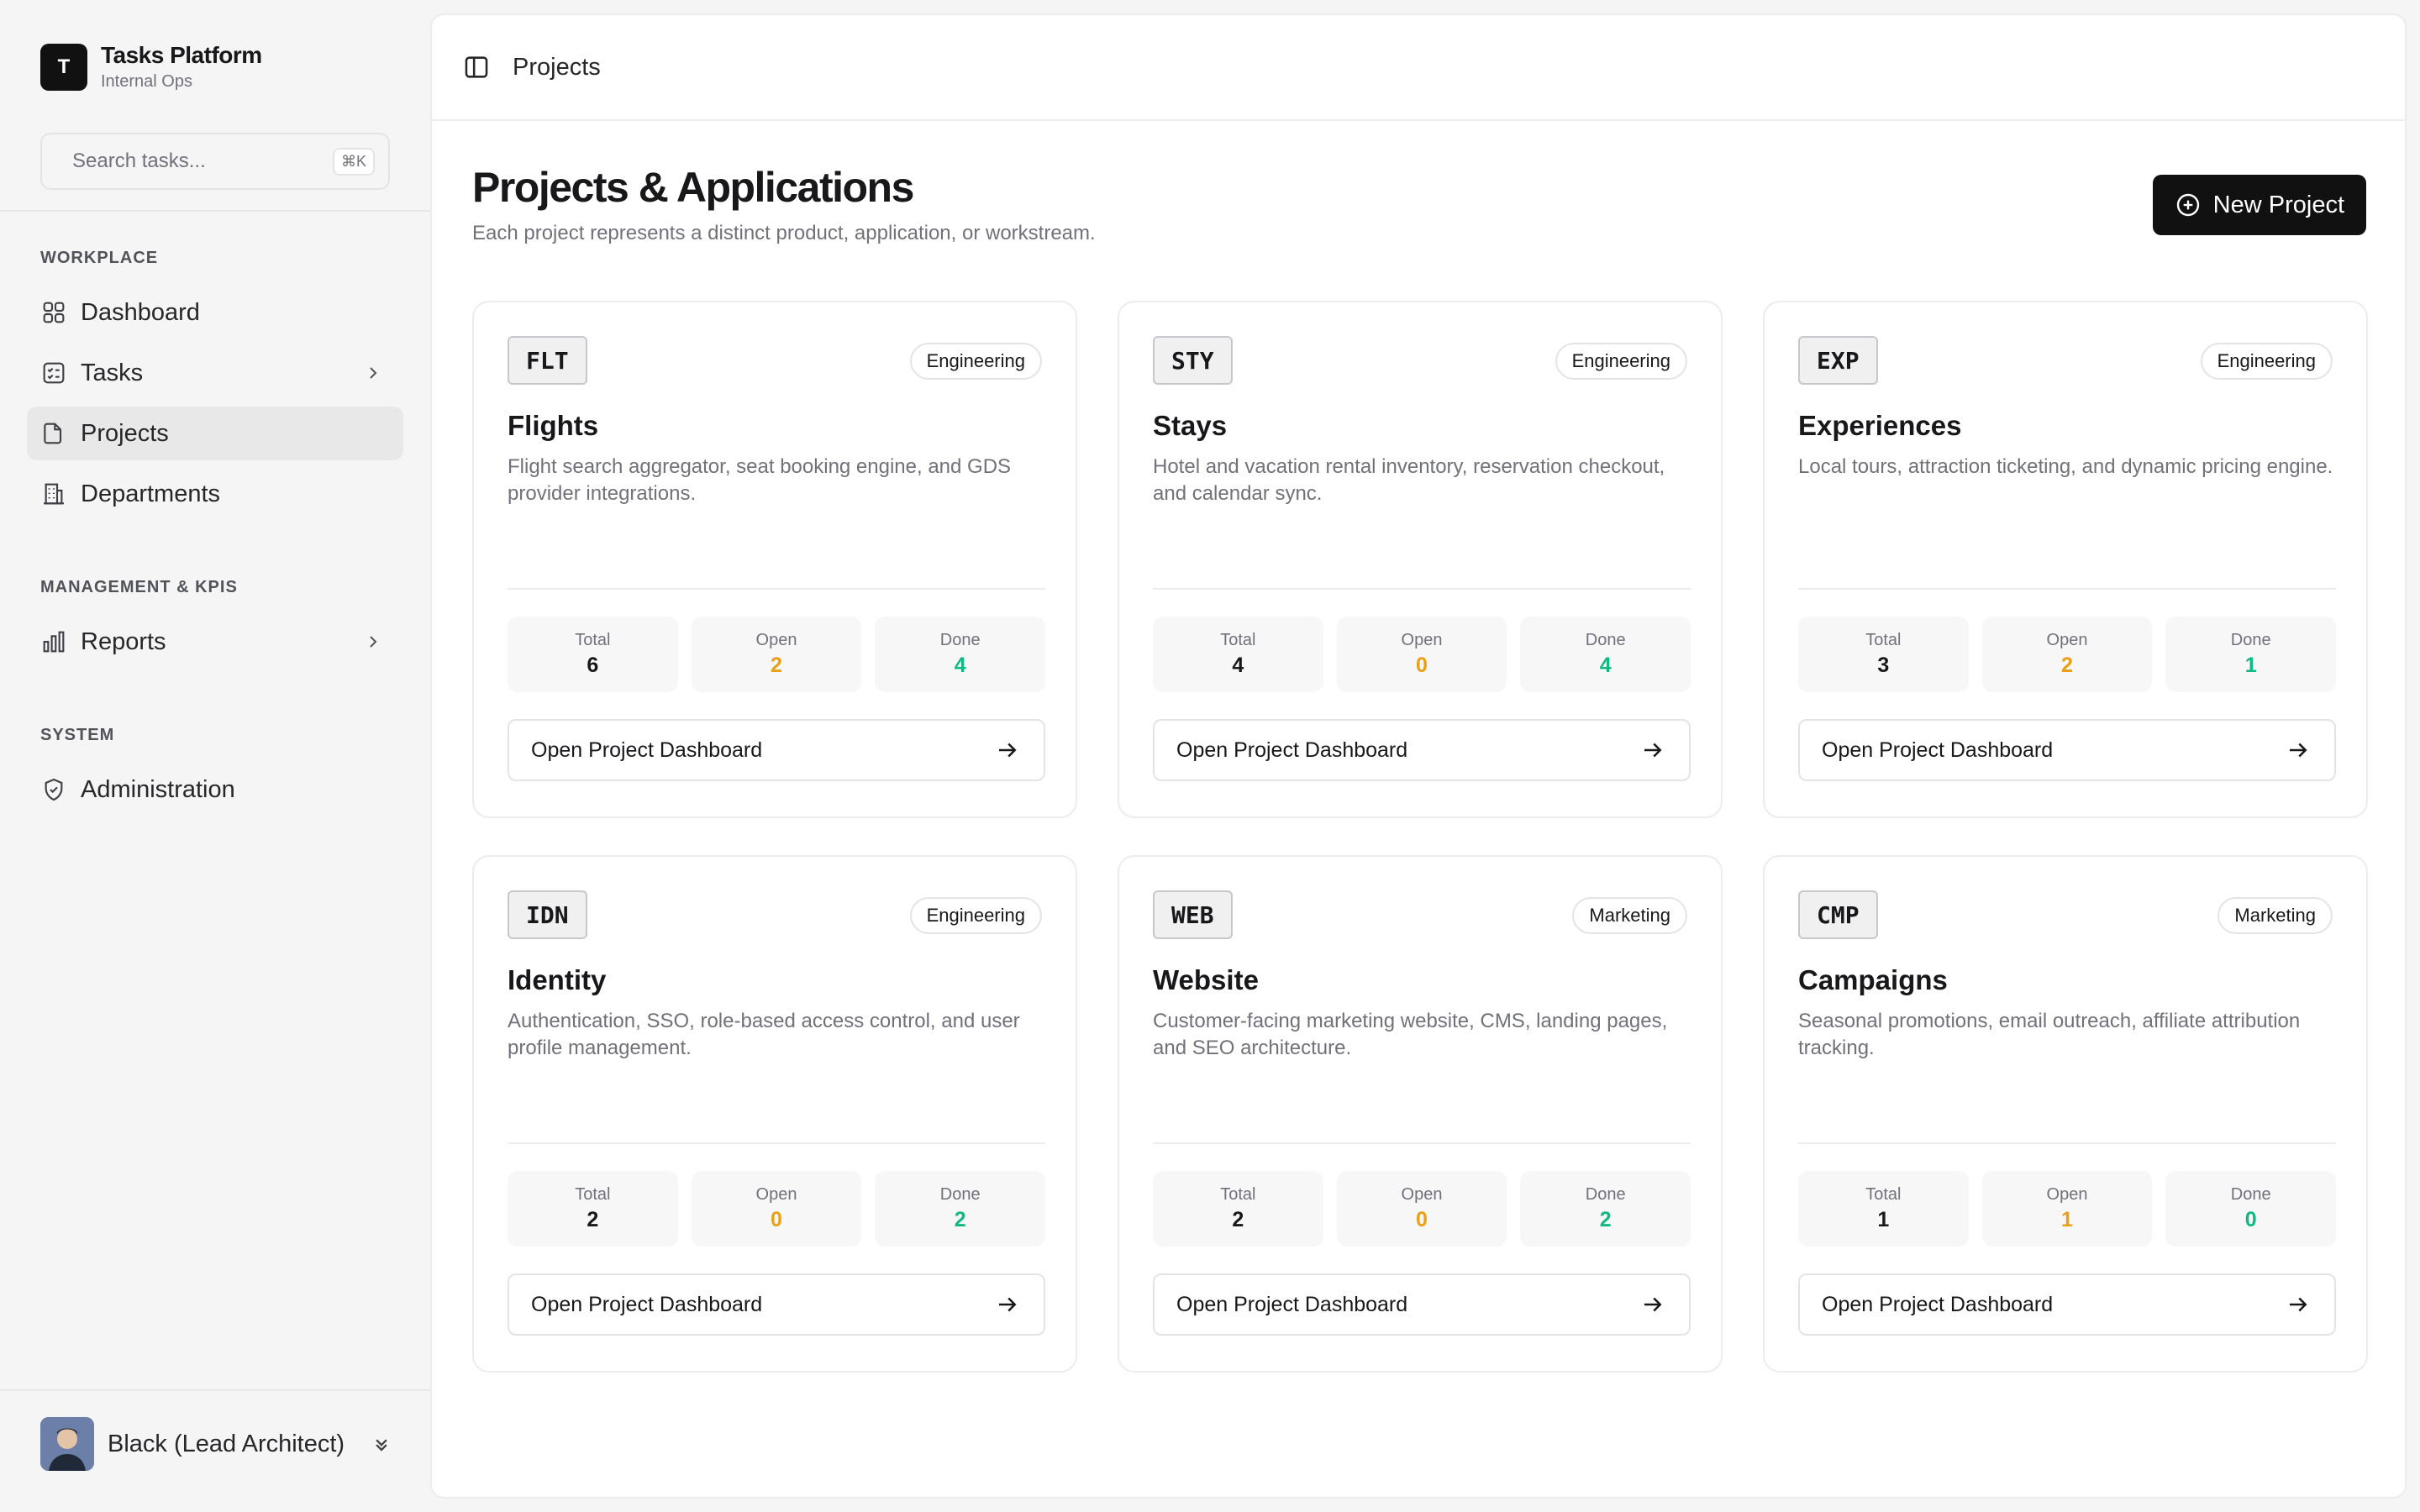 This screenshot has width=2420, height=1512. I want to click on project-code: STY, so click(1193, 360).